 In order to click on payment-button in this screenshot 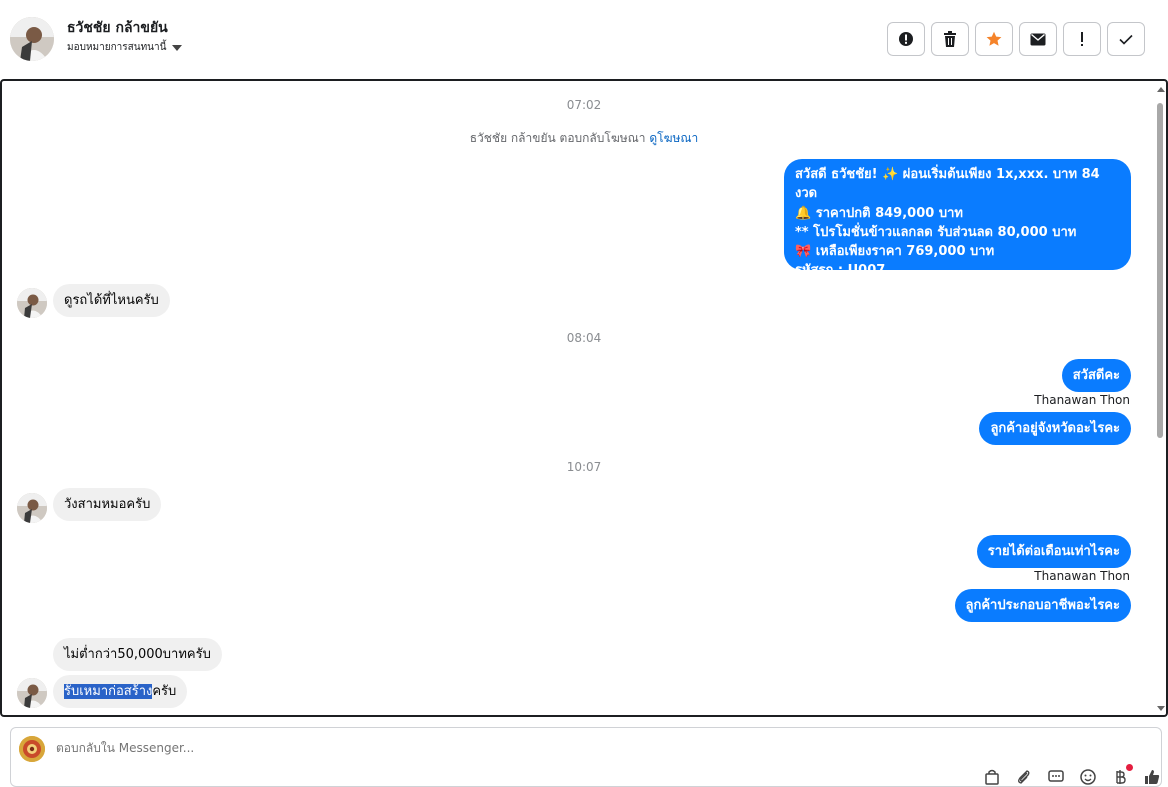, I will do `click(1122, 775)`.